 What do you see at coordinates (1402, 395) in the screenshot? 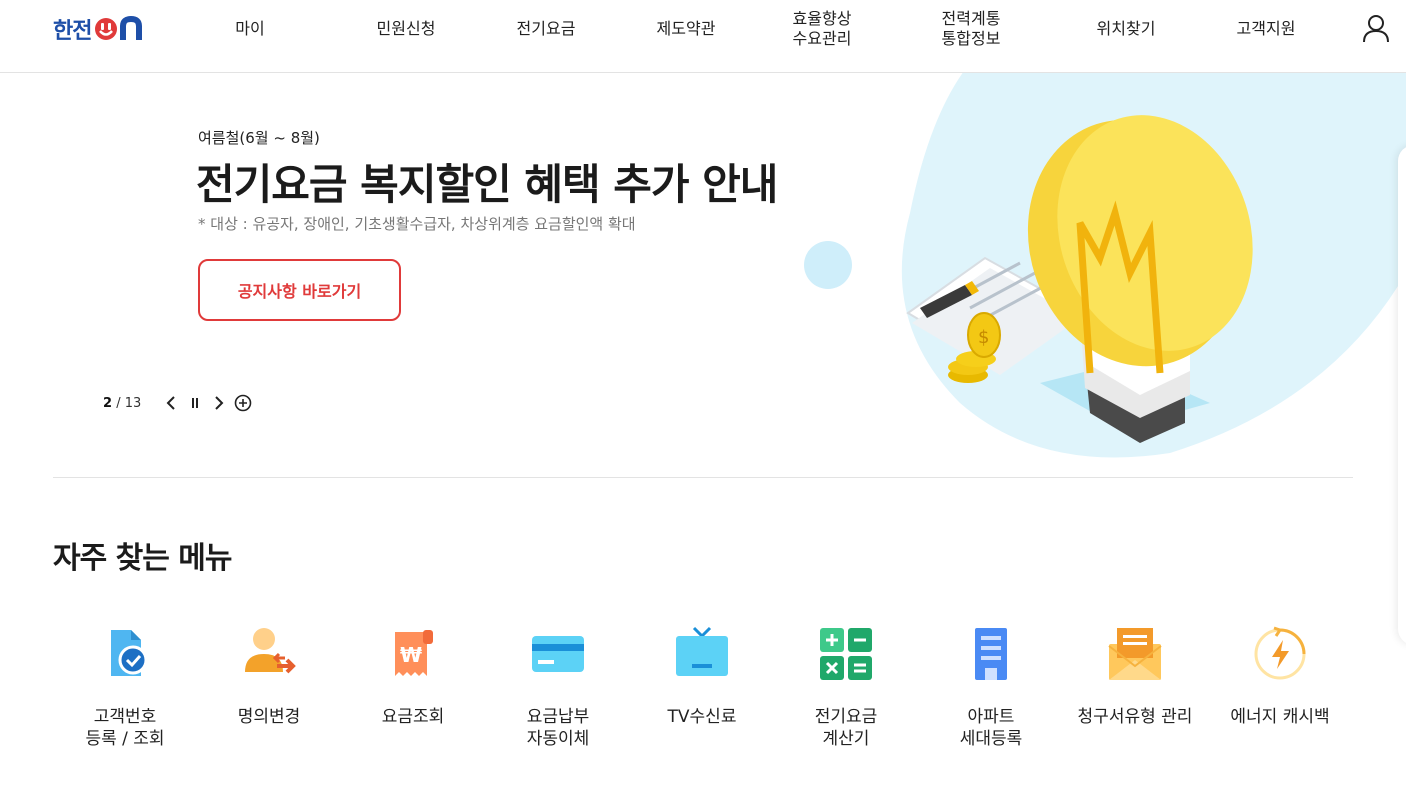
I see `side-panel-edge` at bounding box center [1402, 395].